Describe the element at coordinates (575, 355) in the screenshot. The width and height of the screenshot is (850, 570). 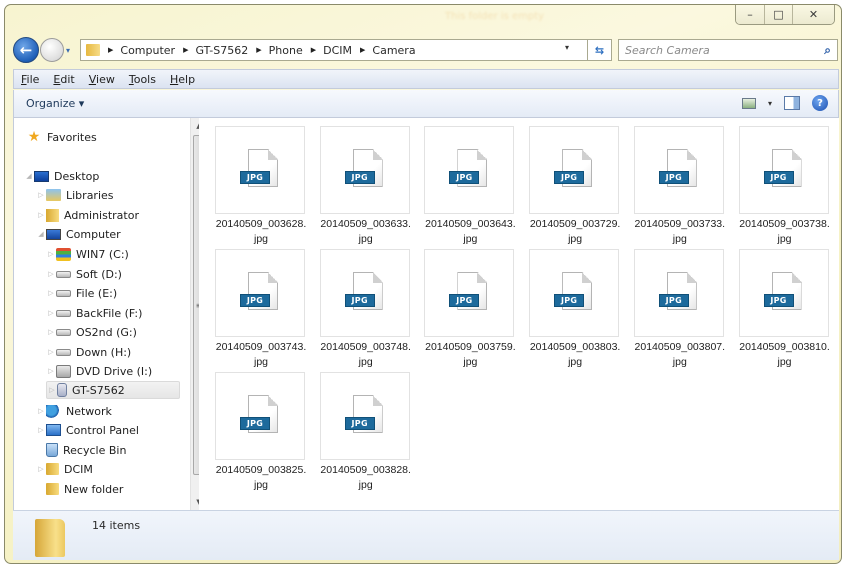
I see `file-name: 20140509_003803. jpg` at that location.